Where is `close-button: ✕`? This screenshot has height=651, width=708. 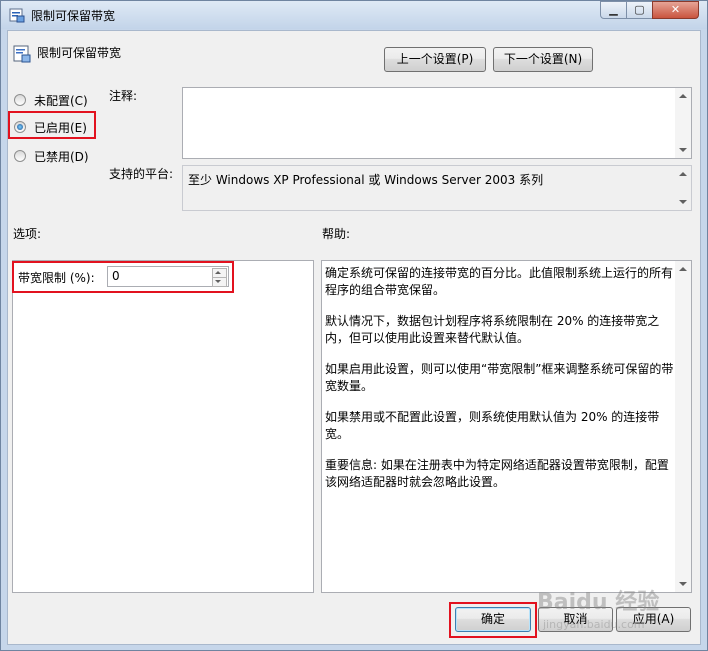
close-button: ✕ is located at coordinates (675, 10).